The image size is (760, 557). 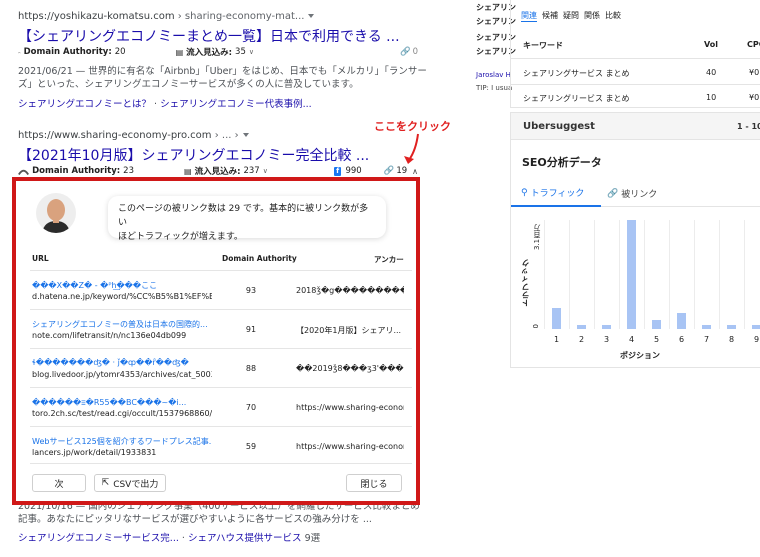 What do you see at coordinates (639, 195) in the screenshot?
I see `tab-backlinks-label: 被リンク` at bounding box center [639, 195].